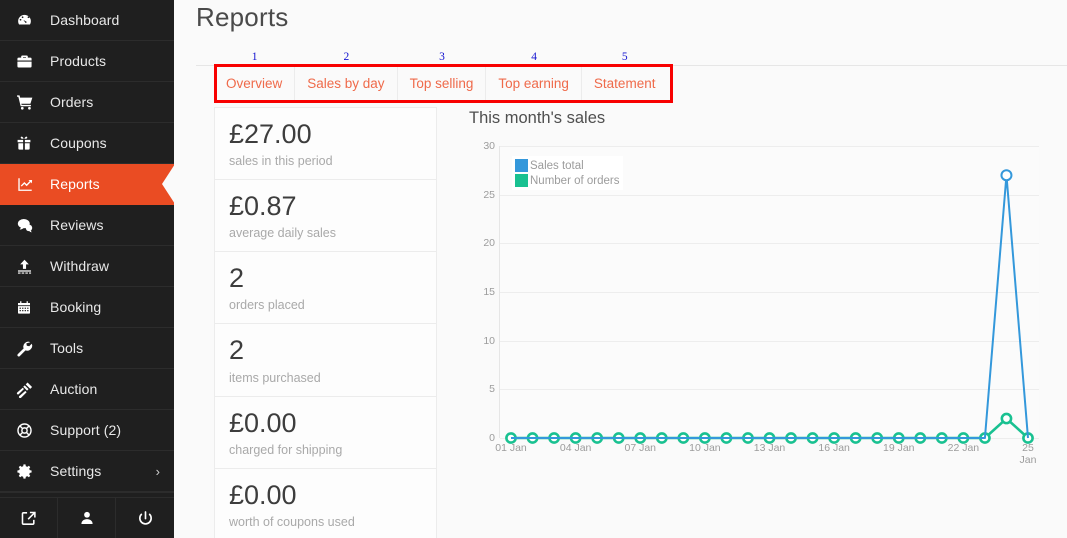 This screenshot has width=1067, height=538. Describe the element at coordinates (255, 83) in the screenshot. I see `tab-overview: Overview` at that location.